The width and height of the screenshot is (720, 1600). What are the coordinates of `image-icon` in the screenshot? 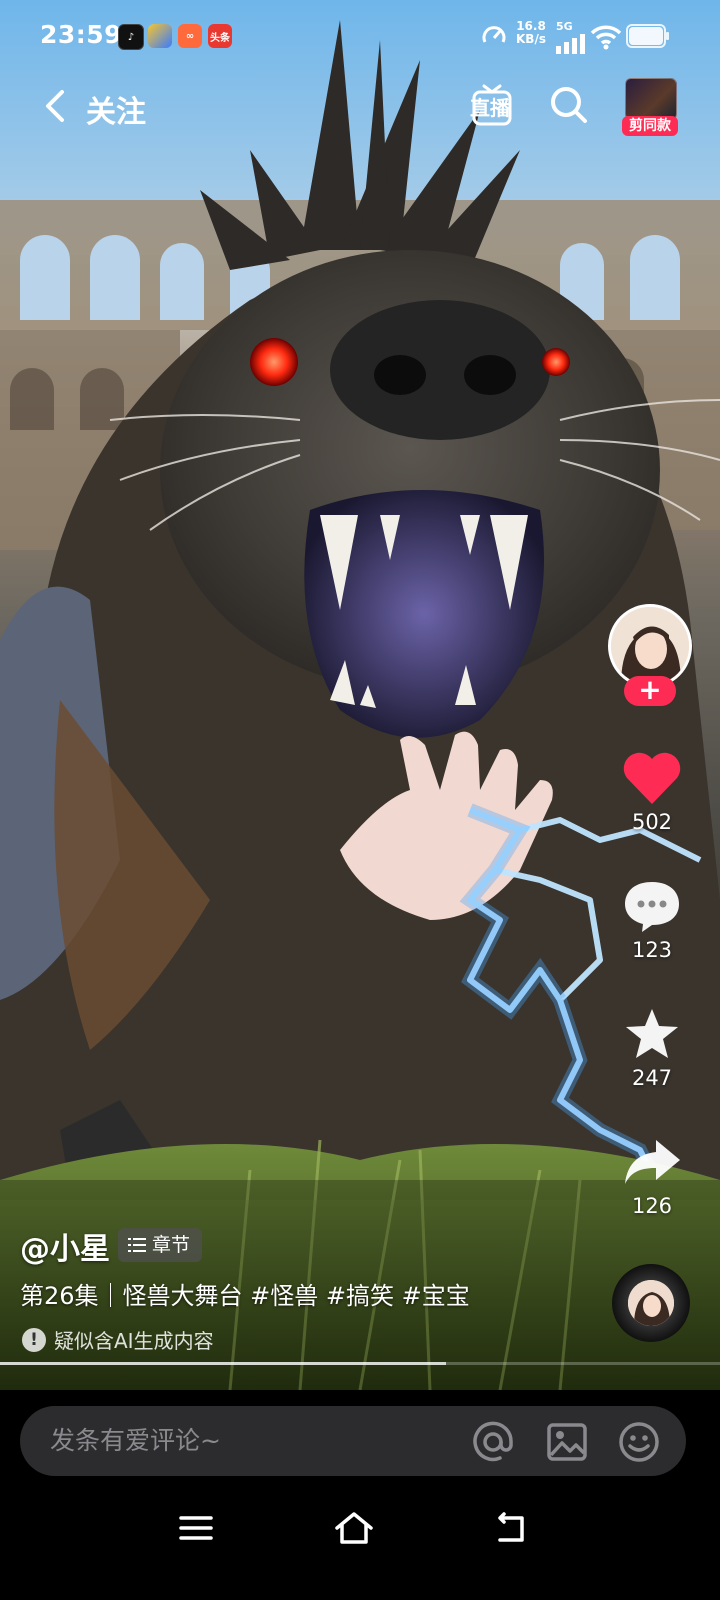 It's located at (567, 1442).